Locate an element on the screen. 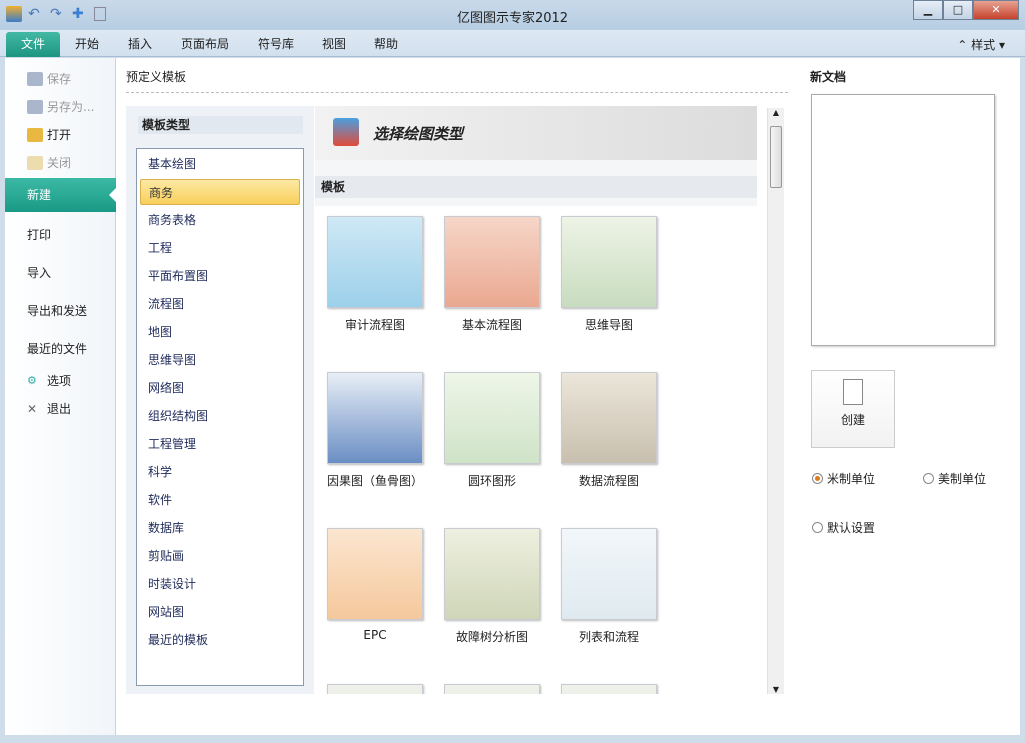 The image size is (1025, 743). radio-label: 默认设置 is located at coordinates (851, 528).